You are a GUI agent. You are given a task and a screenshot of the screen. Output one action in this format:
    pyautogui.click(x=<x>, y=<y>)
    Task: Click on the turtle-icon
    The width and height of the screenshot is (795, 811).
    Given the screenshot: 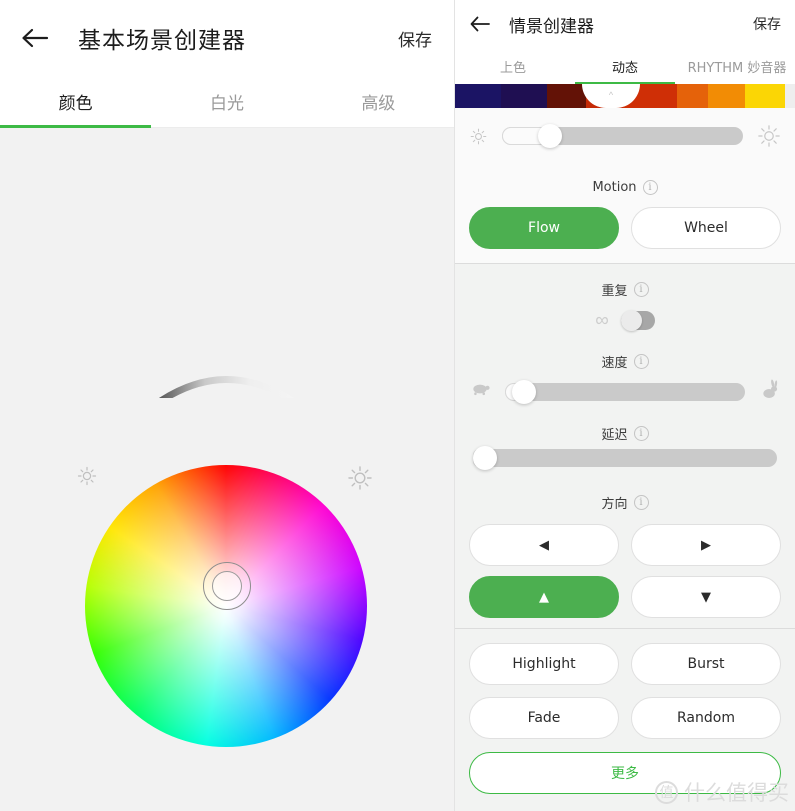 What is the action you would take?
    pyautogui.click(x=480, y=391)
    